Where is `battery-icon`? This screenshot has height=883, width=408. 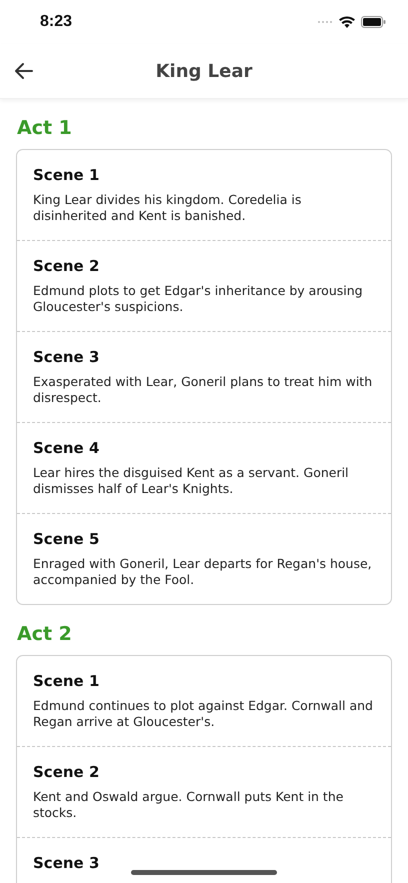
battery-icon is located at coordinates (373, 22).